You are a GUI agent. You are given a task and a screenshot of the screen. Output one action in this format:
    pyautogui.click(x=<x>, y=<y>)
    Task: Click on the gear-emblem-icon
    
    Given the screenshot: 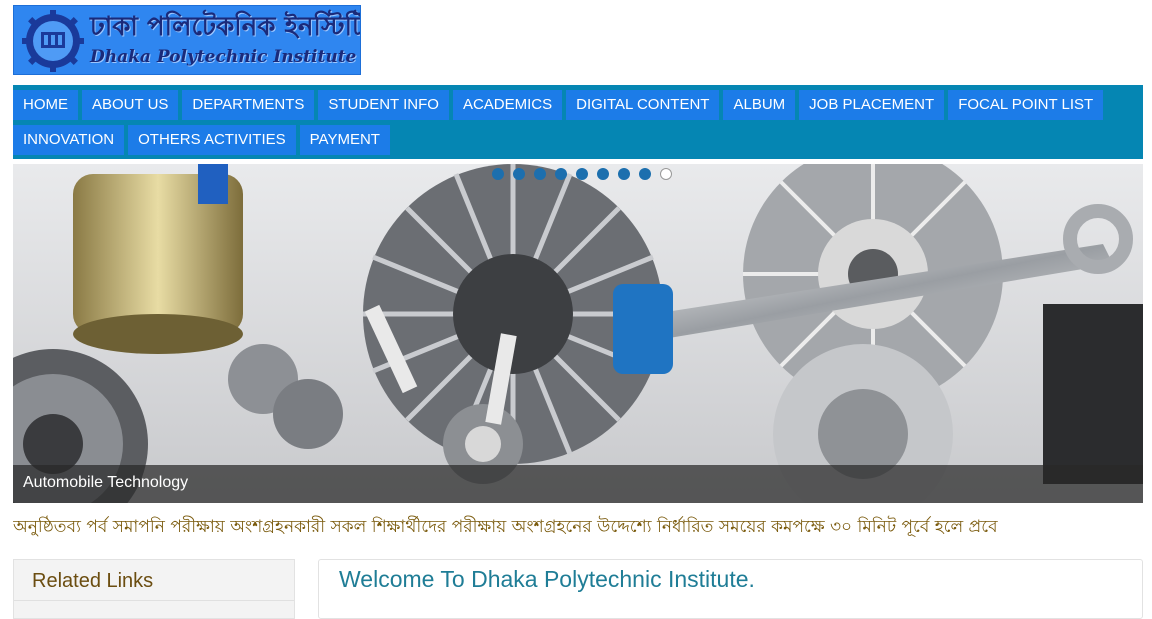 What is the action you would take?
    pyautogui.click(x=53, y=41)
    